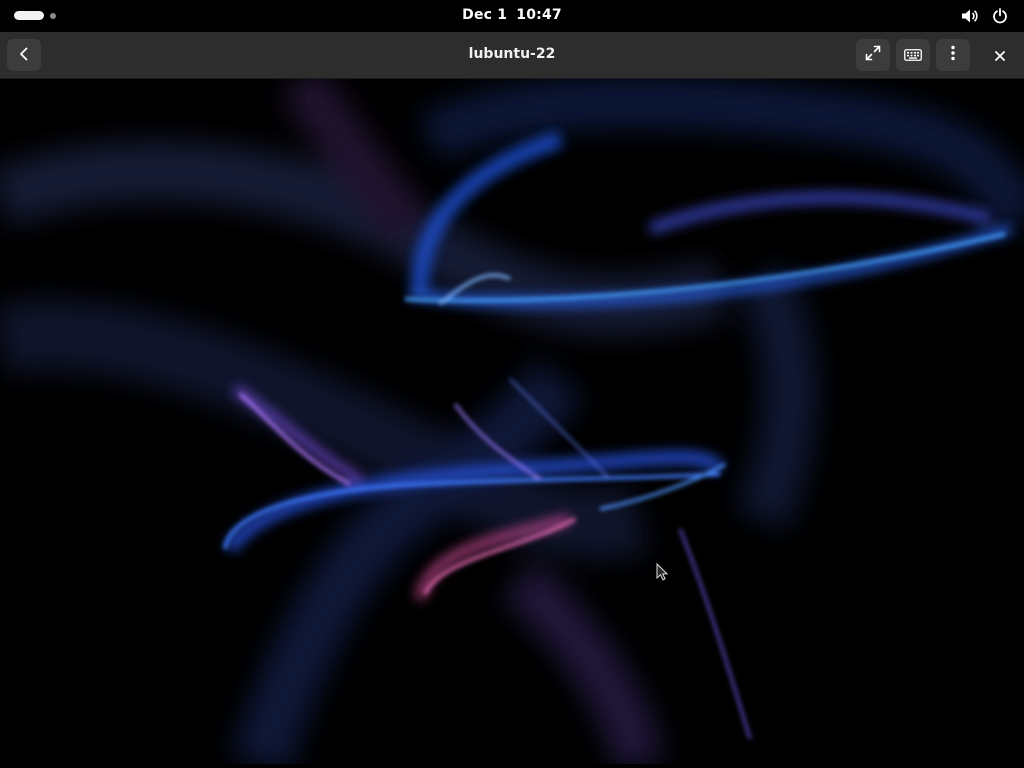  I want to click on close-icon, so click(1000, 55).